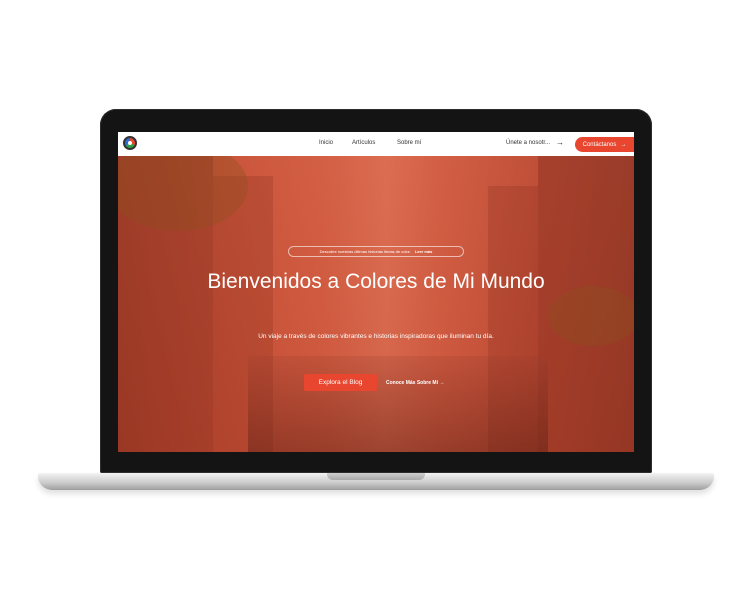 Image resolution: width=752 pixels, height=602 pixels. What do you see at coordinates (376, 476) in the screenshot?
I see `laptop-notch` at bounding box center [376, 476].